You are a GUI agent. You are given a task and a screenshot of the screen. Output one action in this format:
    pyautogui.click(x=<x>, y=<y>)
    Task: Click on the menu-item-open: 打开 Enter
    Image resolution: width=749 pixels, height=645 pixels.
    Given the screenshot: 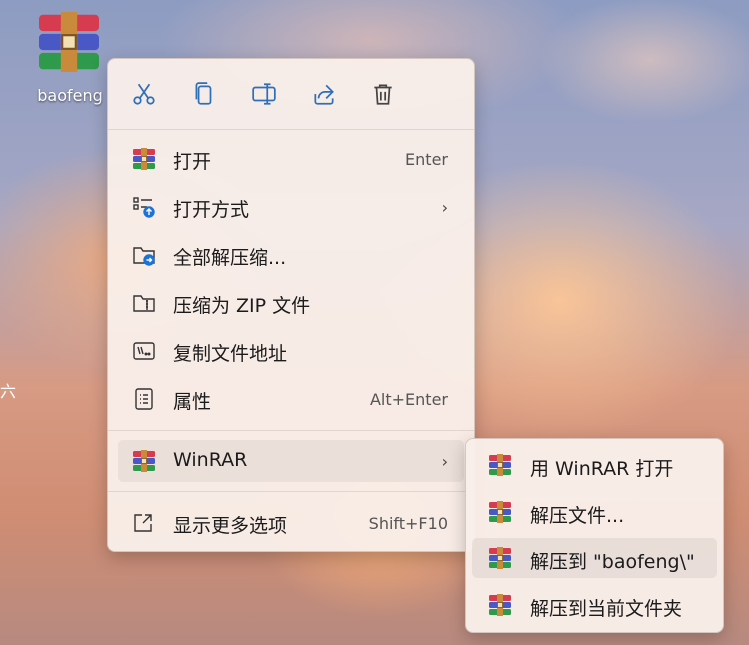 What is the action you would take?
    pyautogui.click(x=291, y=159)
    